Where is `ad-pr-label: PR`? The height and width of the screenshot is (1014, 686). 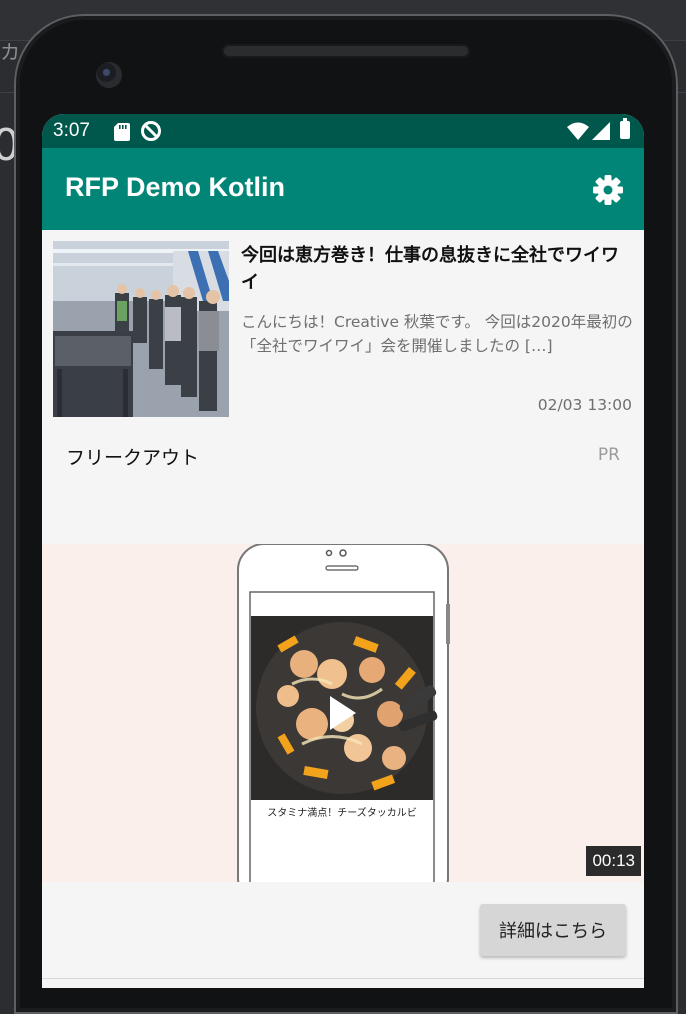
ad-pr-label: PR is located at coordinates (608, 455).